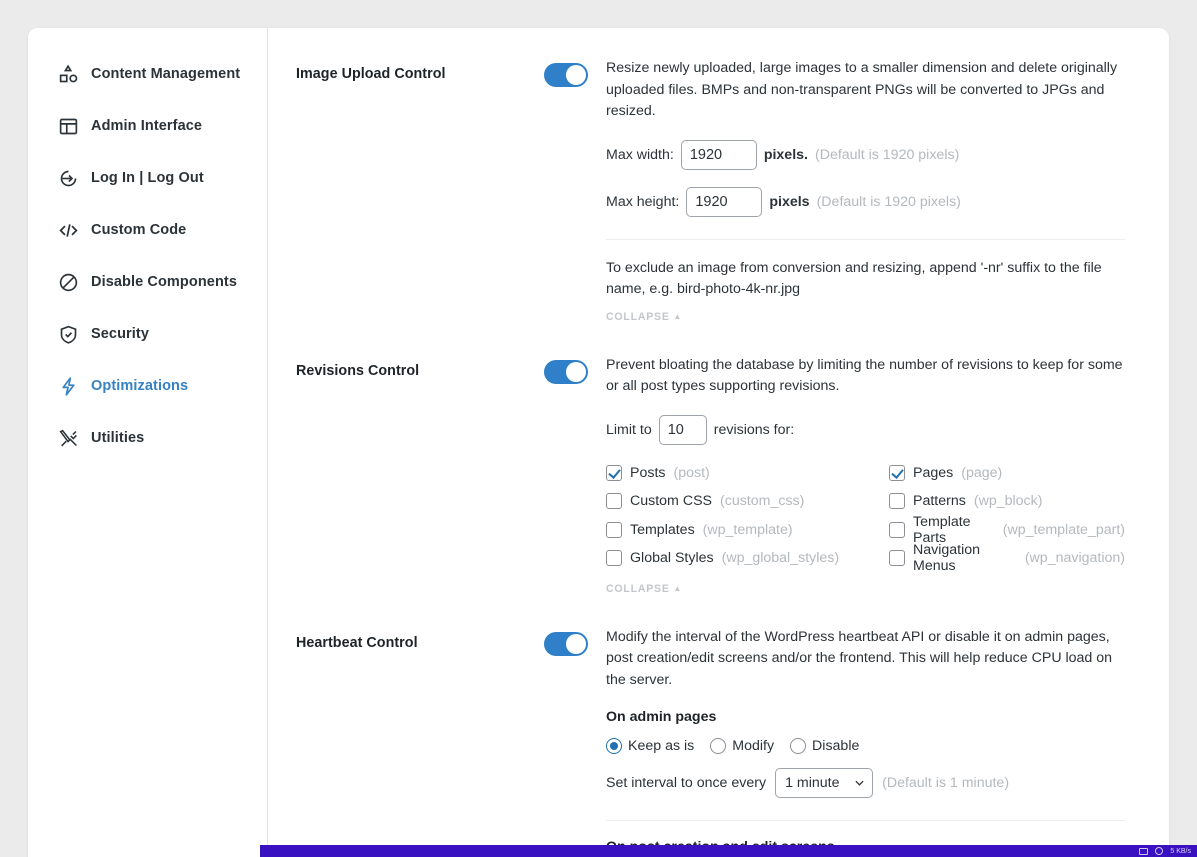 Image resolution: width=1197 pixels, height=857 pixels. I want to click on max-width-input, so click(718, 154).